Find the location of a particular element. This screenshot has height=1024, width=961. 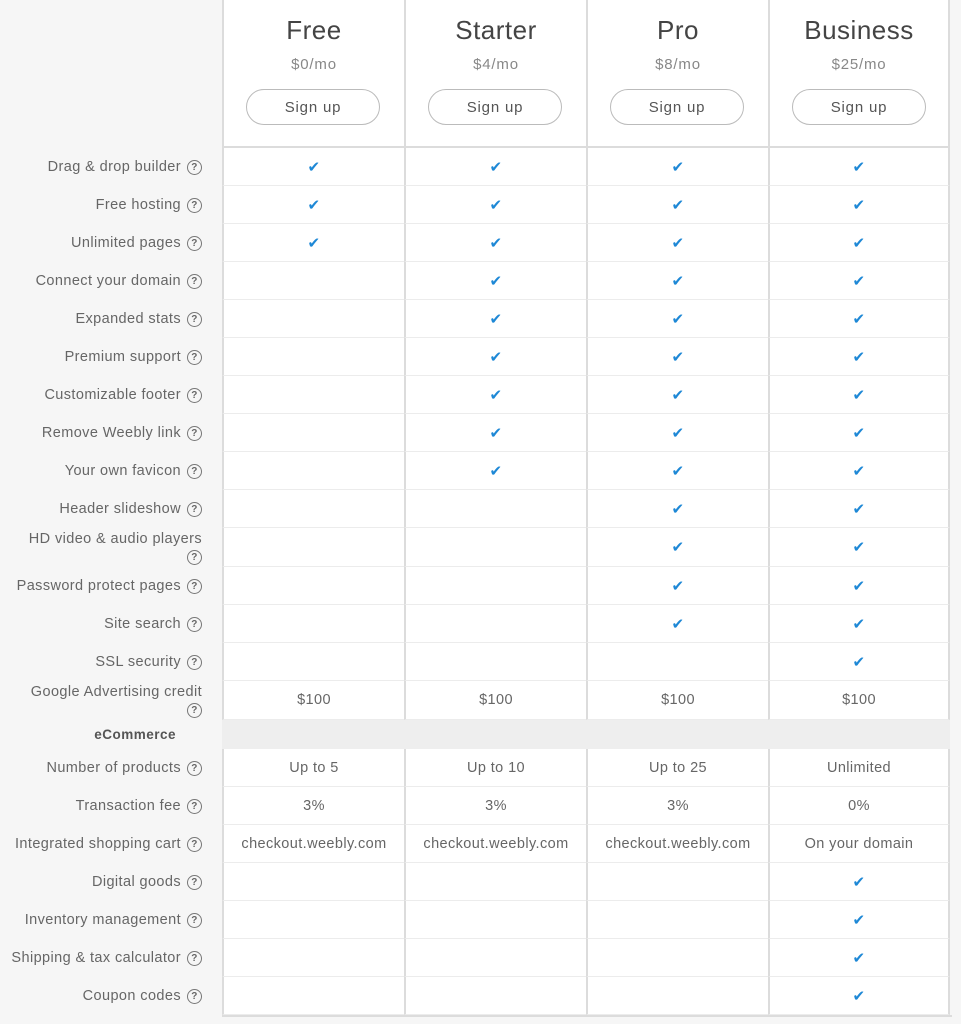

feature-label-text: Inventory management is located at coordinates (102, 920).